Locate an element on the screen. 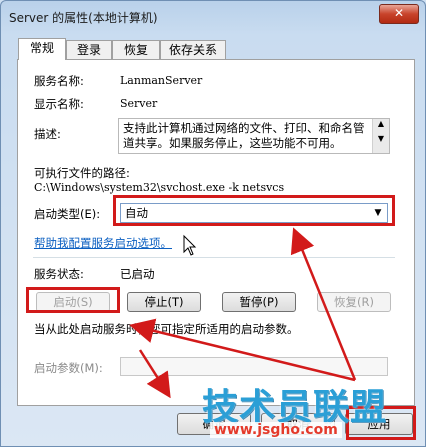 The width and height of the screenshot is (426, 447). arrow-to-hint is located at coordinates (242, 350).